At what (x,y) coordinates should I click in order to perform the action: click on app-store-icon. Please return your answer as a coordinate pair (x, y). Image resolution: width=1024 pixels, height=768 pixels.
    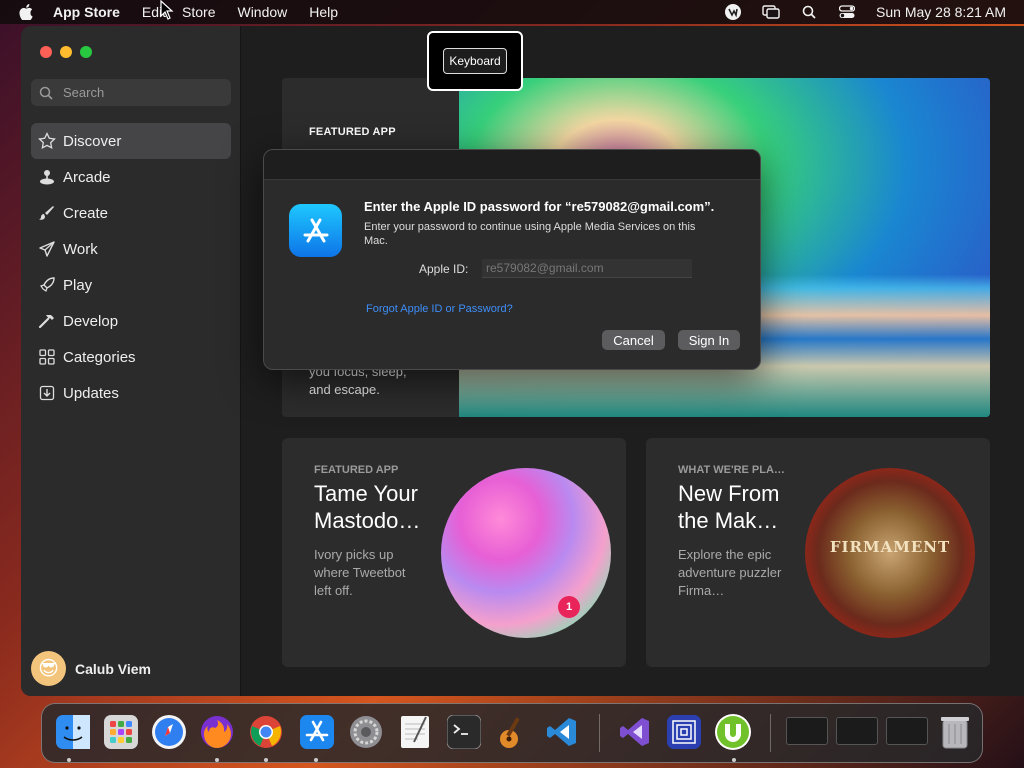
    Looking at the image, I should click on (315, 230).